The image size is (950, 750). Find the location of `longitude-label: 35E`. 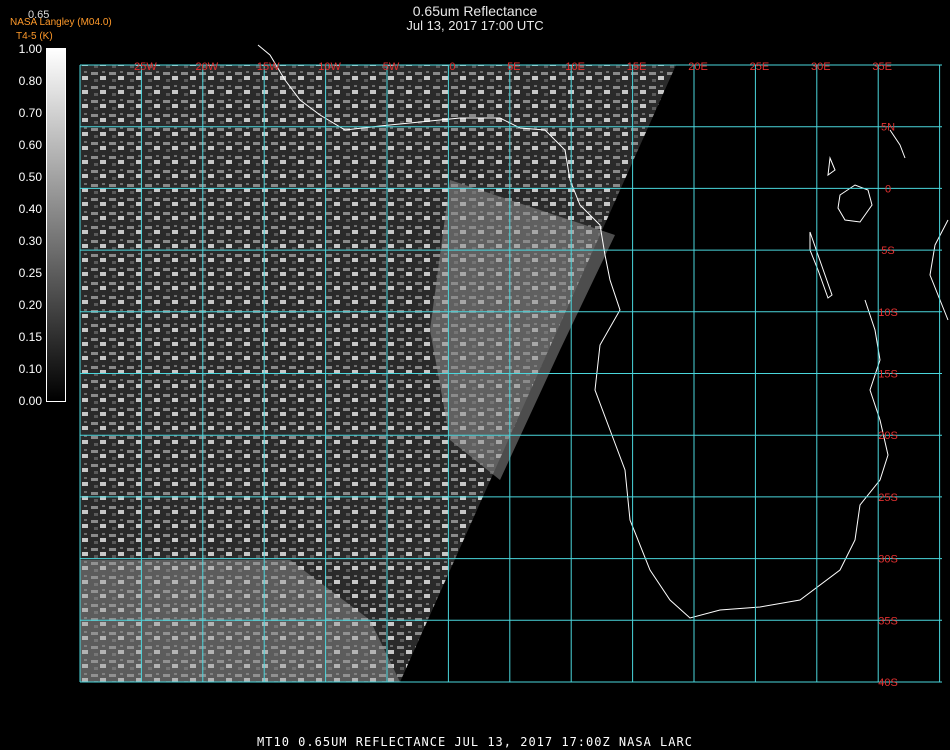

longitude-label: 35E is located at coordinates (882, 67).